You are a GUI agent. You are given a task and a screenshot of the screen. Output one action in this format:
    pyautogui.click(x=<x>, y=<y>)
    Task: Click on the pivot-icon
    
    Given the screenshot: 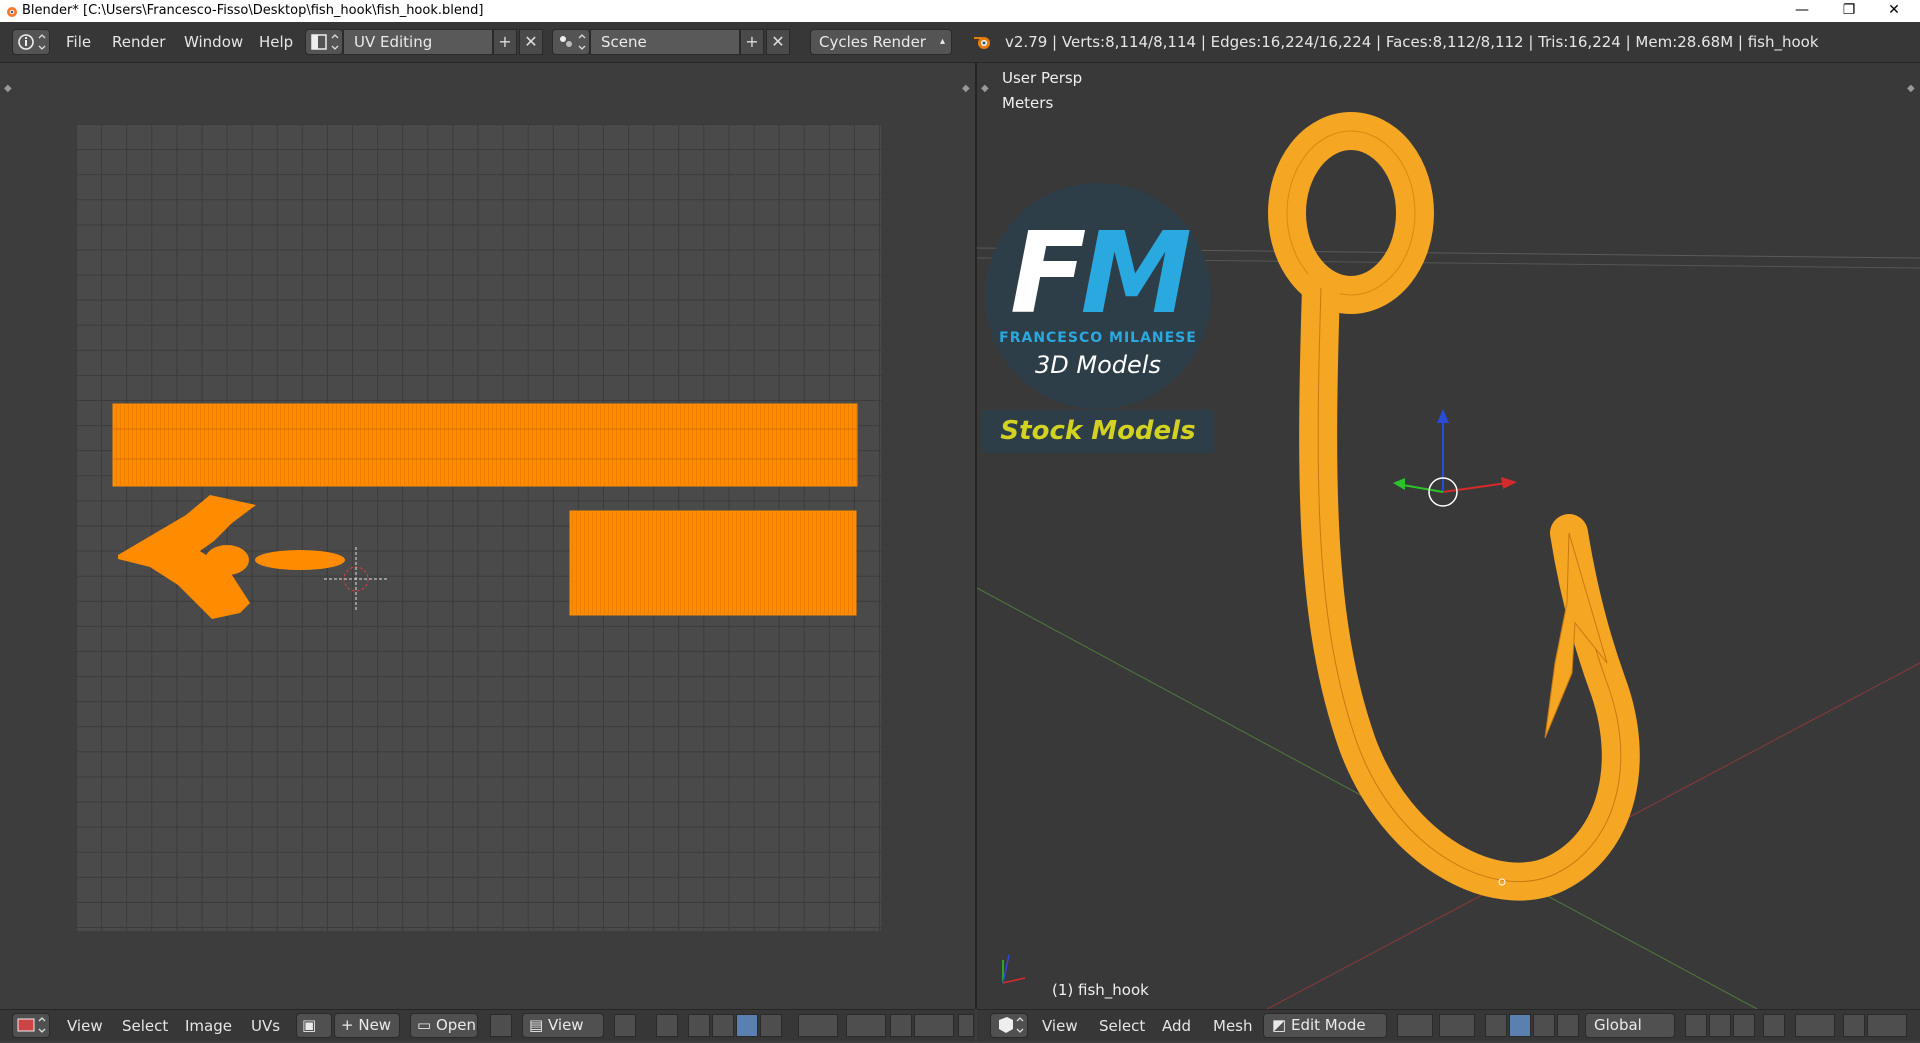 What is the action you would take?
    pyautogui.click(x=625, y=1025)
    